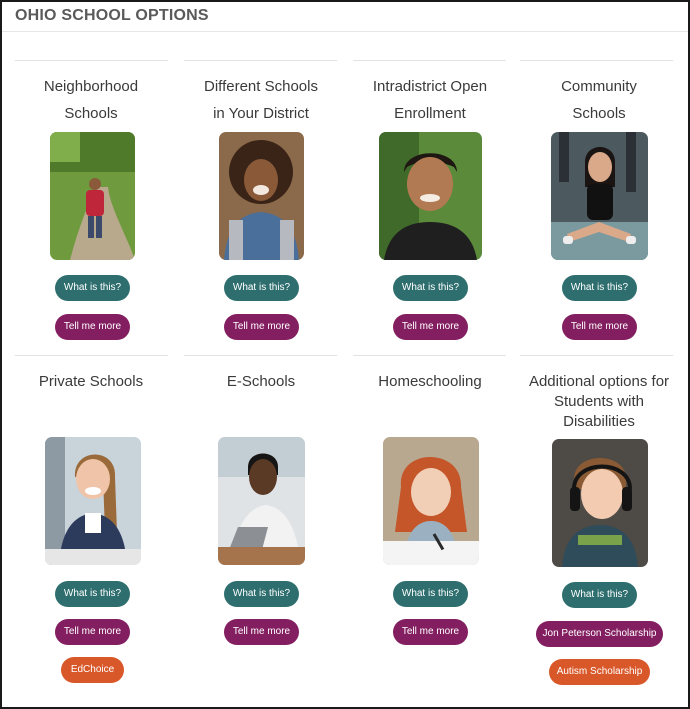 The height and width of the screenshot is (709, 690). What do you see at coordinates (93, 501) in the screenshot?
I see `laughing-girl-in-class-photo` at bounding box center [93, 501].